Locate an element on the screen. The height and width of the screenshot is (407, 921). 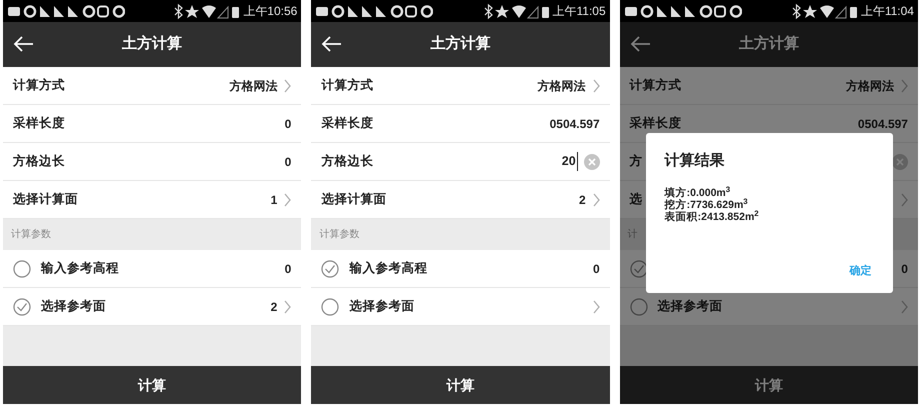
result-line: 表面积:2413.852m$^{2}$ is located at coordinates (712, 216).